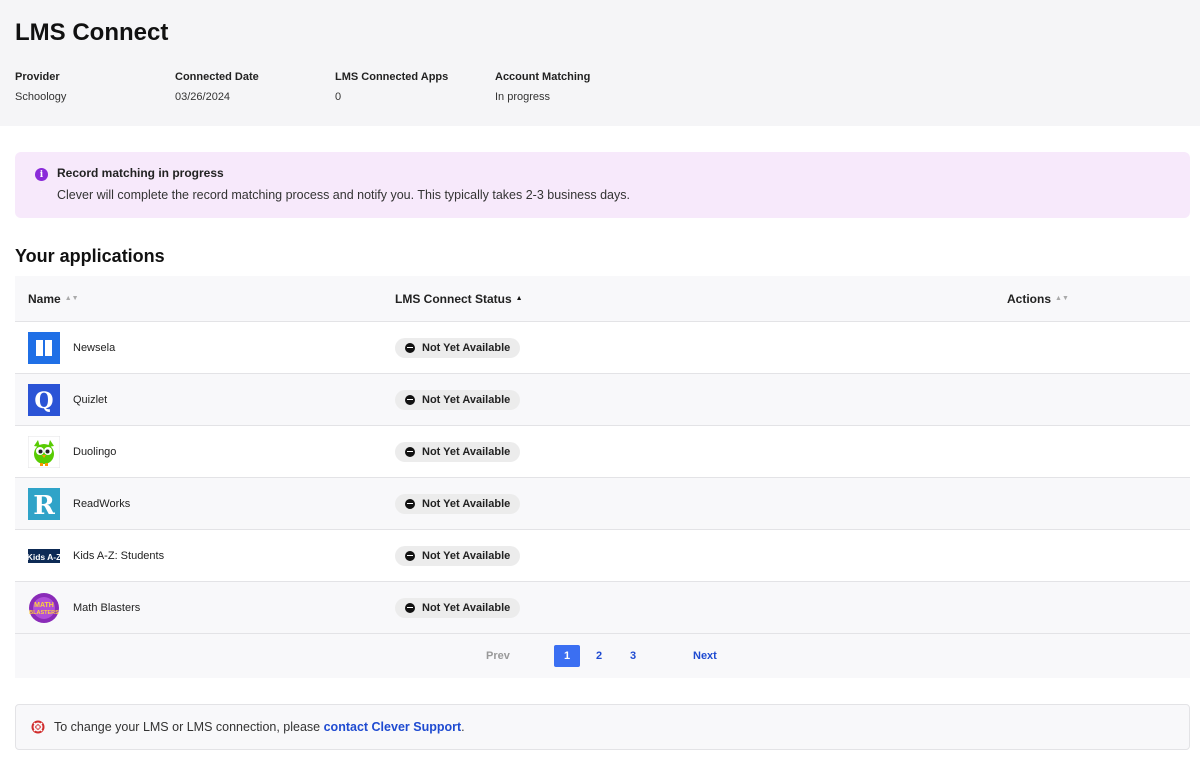  I want to click on table-row: Duolingo Not Yet Available, so click(602, 452).